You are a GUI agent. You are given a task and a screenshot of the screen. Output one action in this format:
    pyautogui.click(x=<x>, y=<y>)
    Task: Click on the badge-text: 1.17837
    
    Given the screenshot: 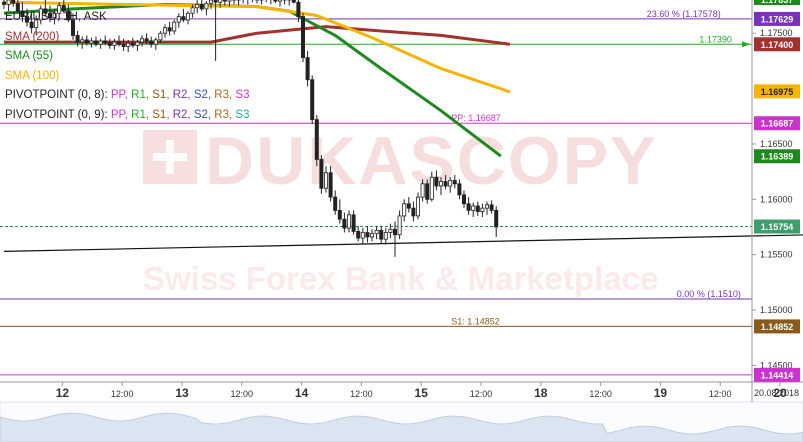 What is the action you would take?
    pyautogui.click(x=777, y=2)
    